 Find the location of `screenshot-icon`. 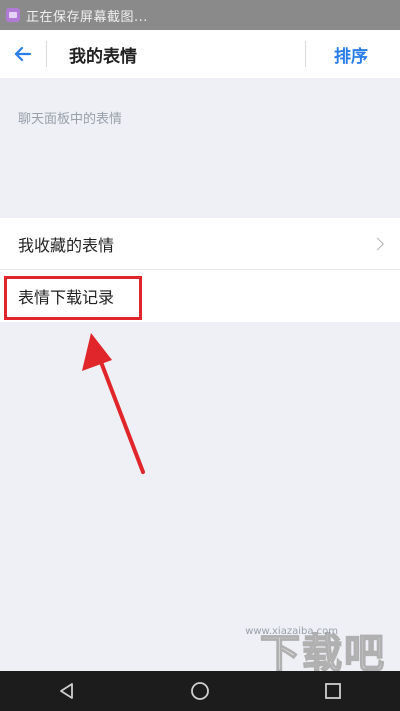

screenshot-icon is located at coordinates (13, 15).